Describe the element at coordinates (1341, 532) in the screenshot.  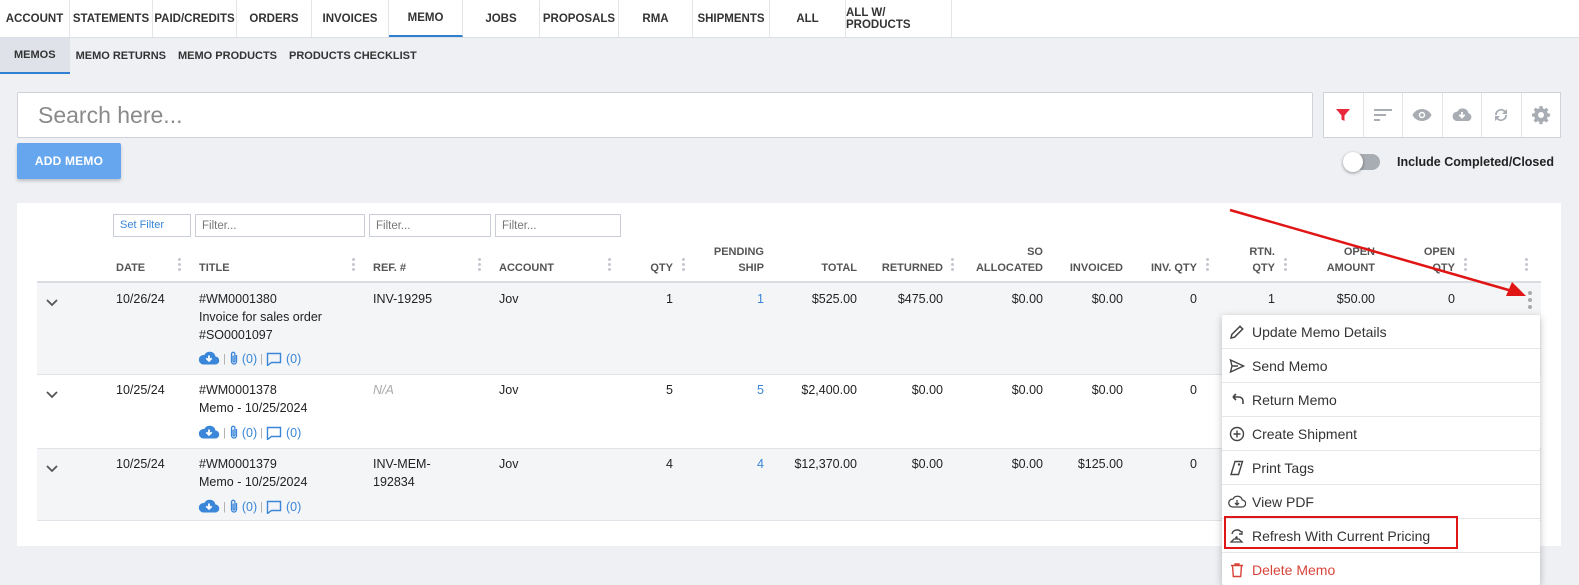
I see `annotation-highlight-box` at that location.